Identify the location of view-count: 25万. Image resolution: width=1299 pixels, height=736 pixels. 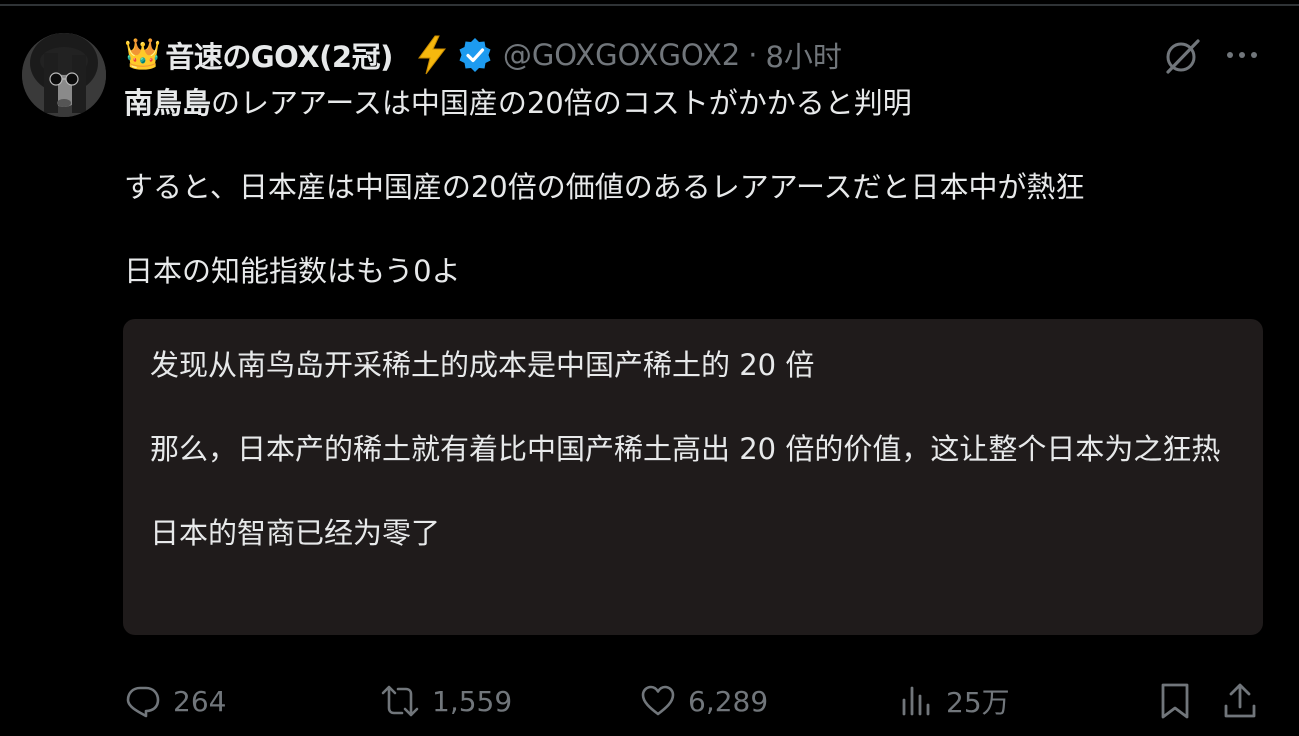
(978, 702).